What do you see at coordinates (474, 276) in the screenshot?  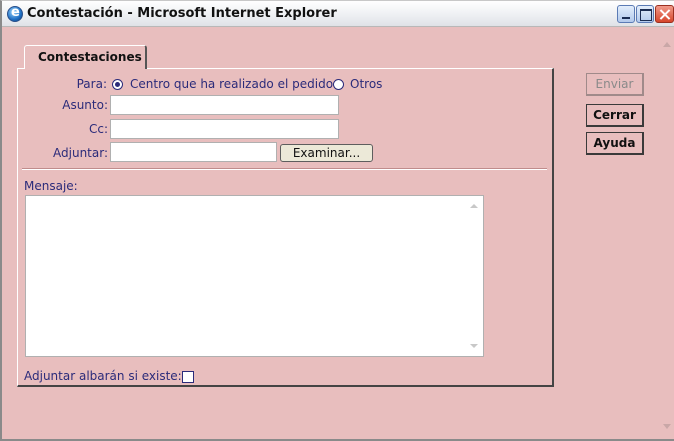 I see `mensaje-scrollbar` at bounding box center [474, 276].